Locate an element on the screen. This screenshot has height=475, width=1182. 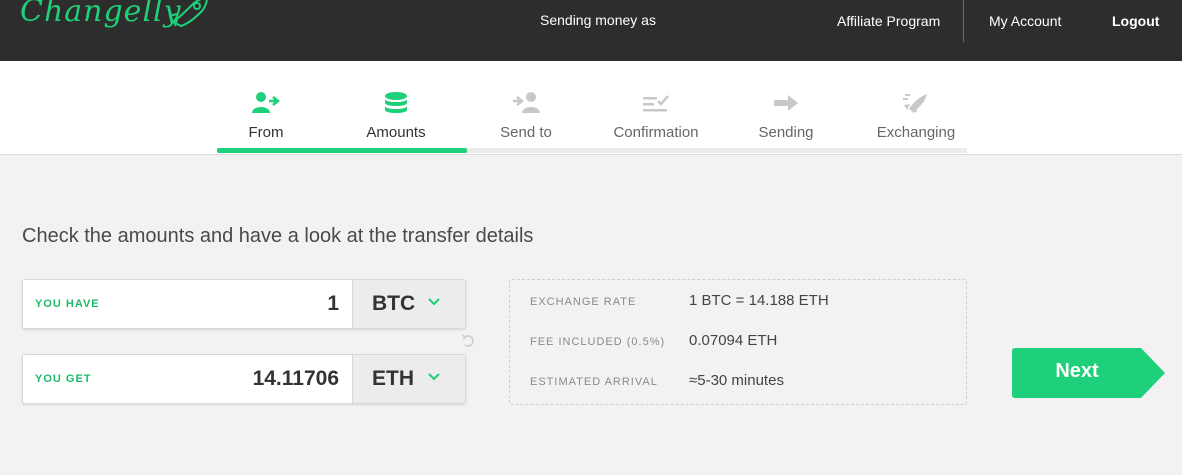
send-to-user-icon is located at coordinates (526, 102).